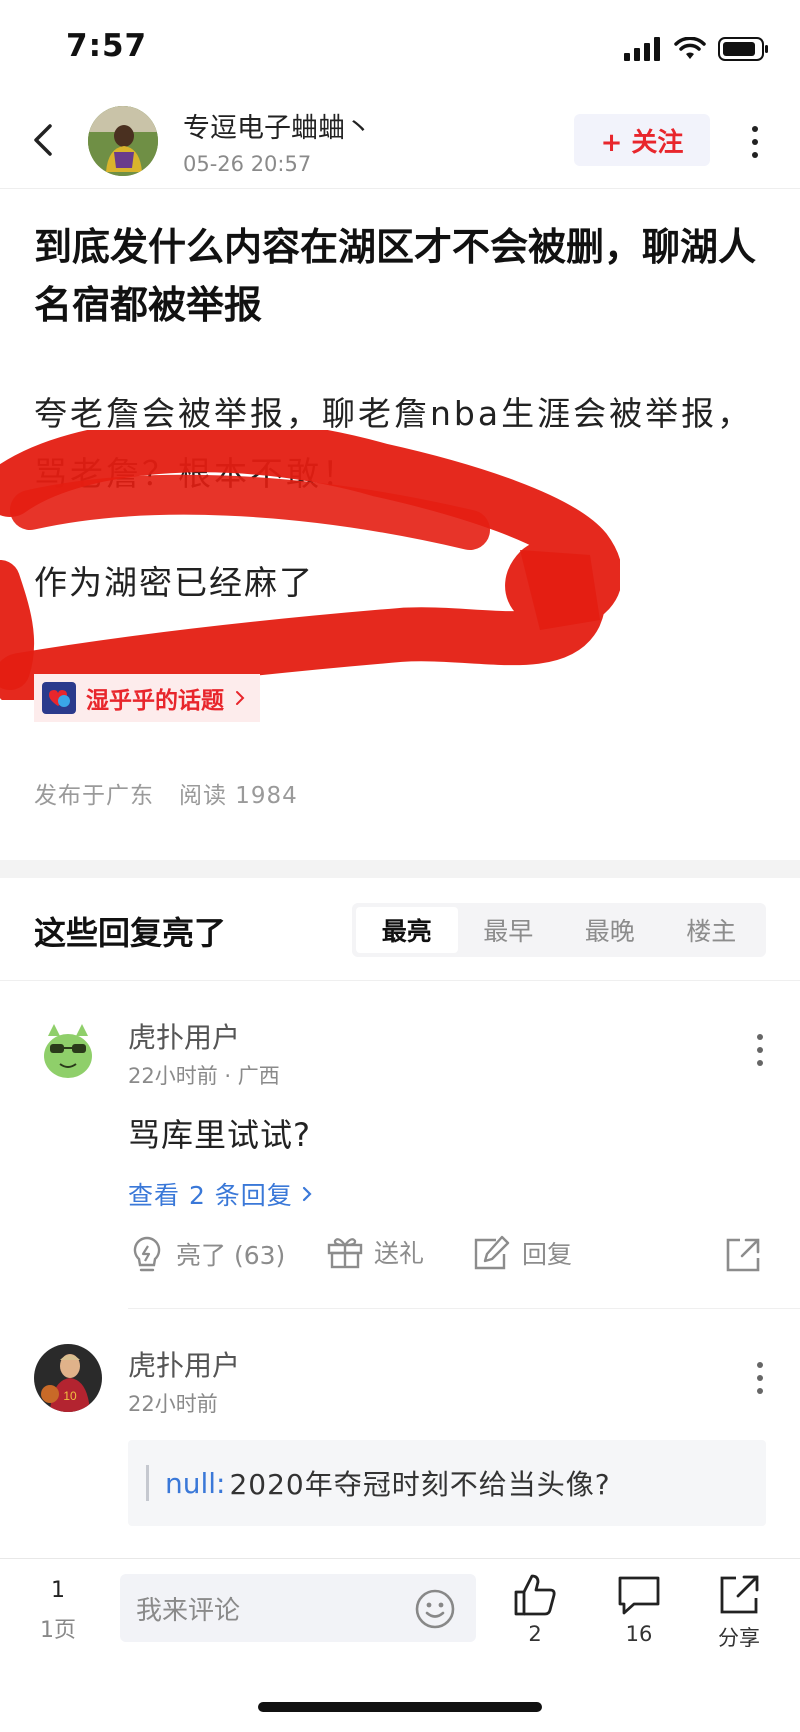 This screenshot has width=800, height=1732. What do you see at coordinates (395, 276) in the screenshot?
I see `post-title: 到底发什么内容在湖区才不会被删，聊湖人名宿都被举报` at bounding box center [395, 276].